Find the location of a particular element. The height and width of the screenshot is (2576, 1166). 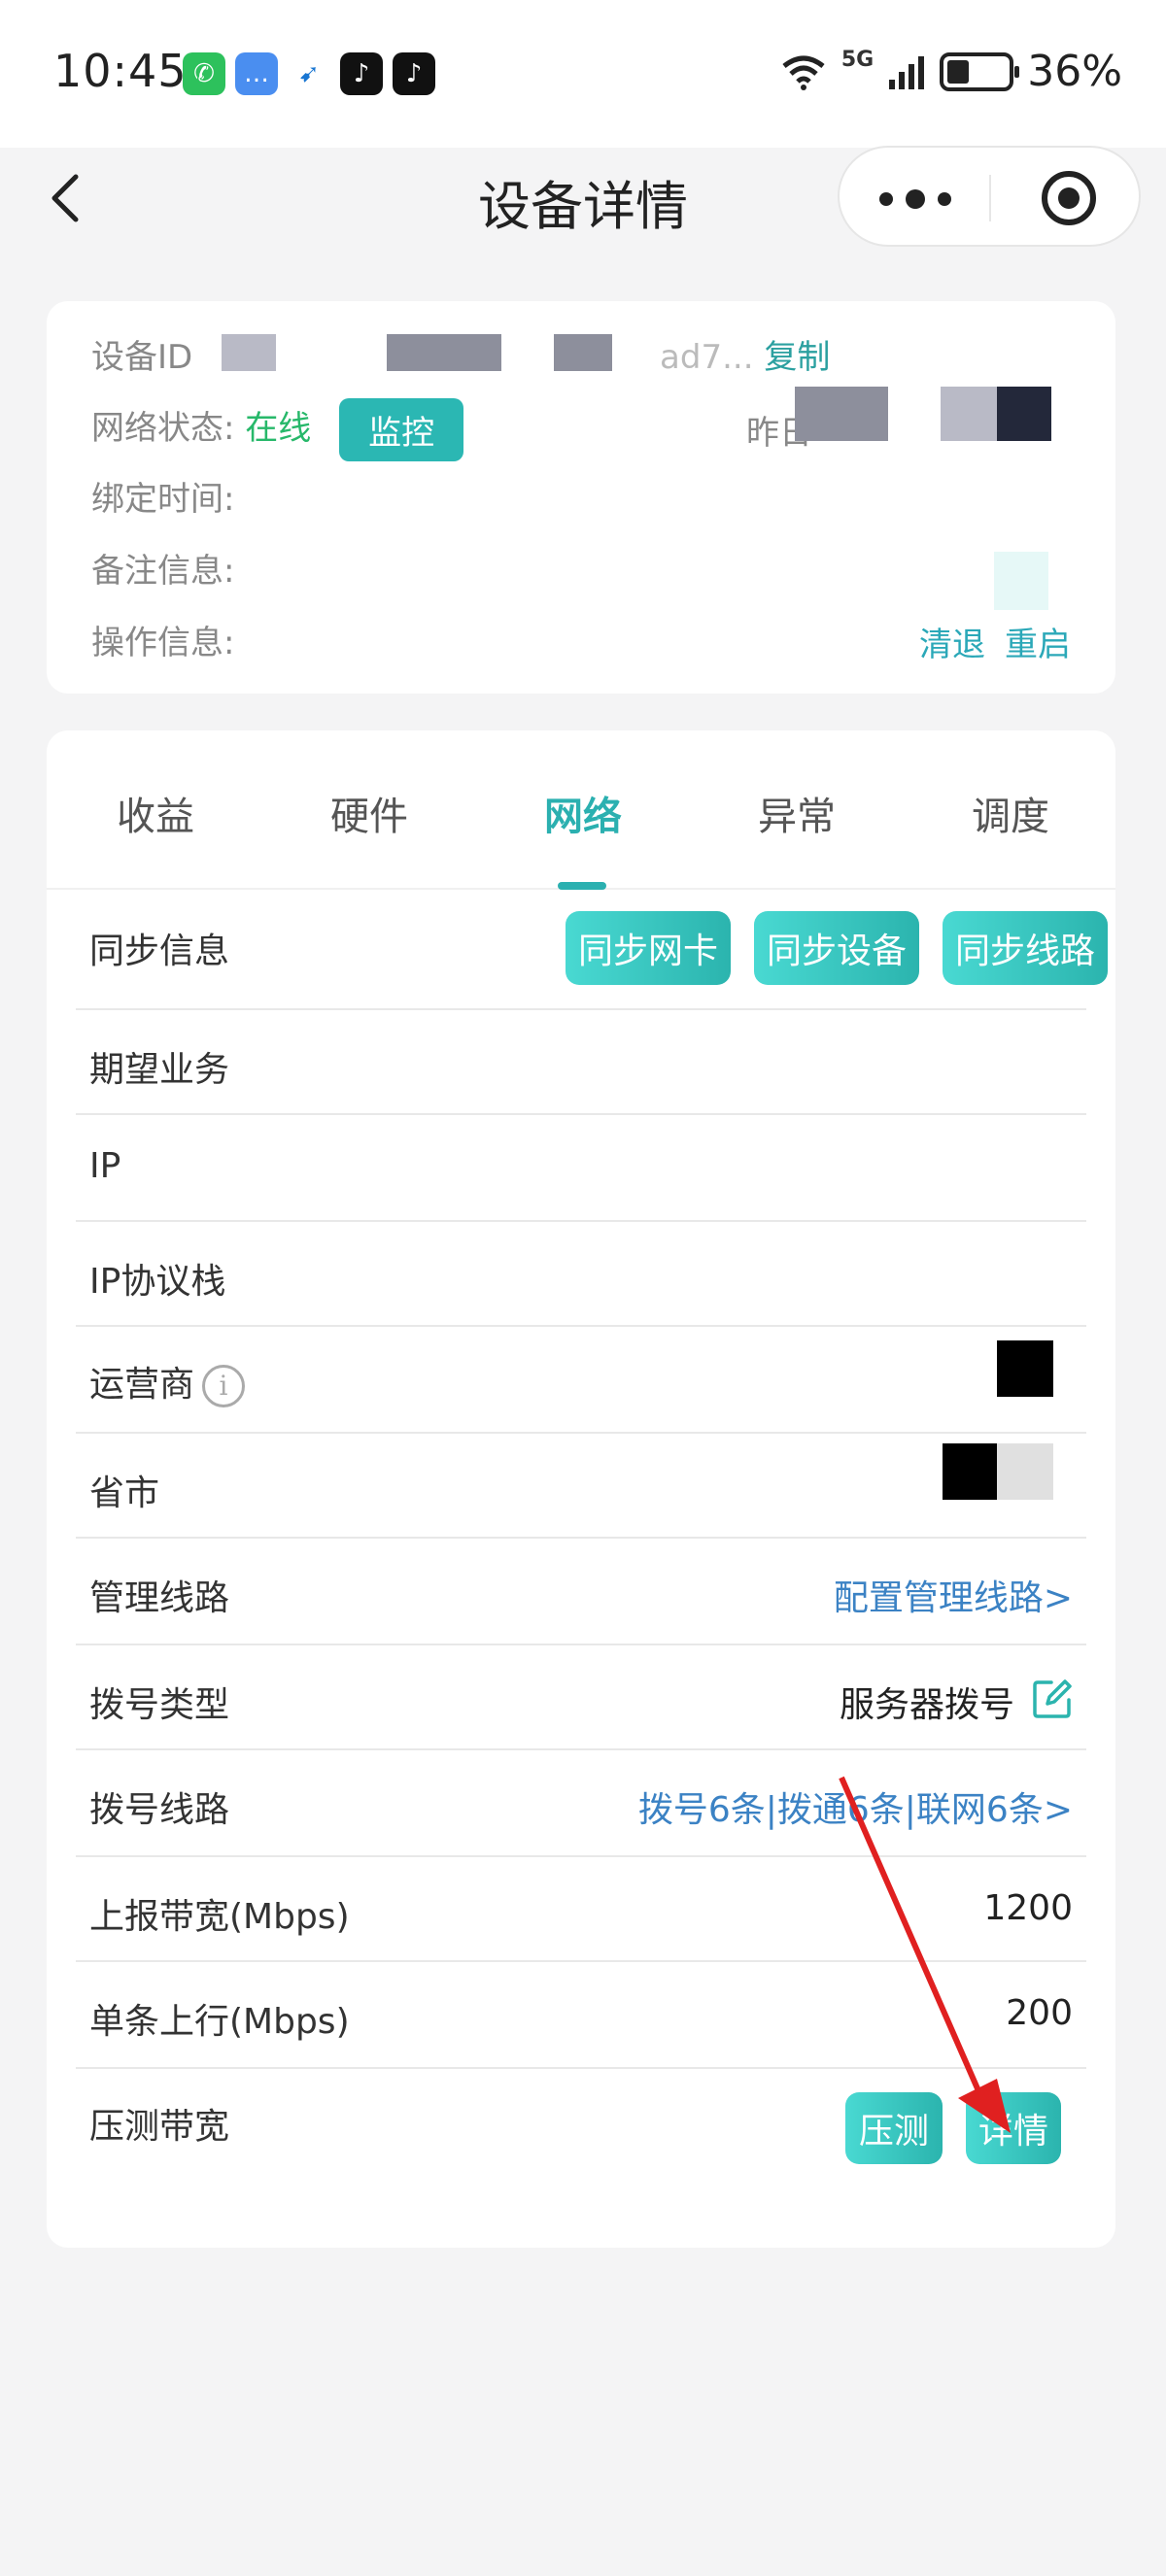

dial-type-row: 拨号类型 服务器拨号 is located at coordinates (581, 1697).